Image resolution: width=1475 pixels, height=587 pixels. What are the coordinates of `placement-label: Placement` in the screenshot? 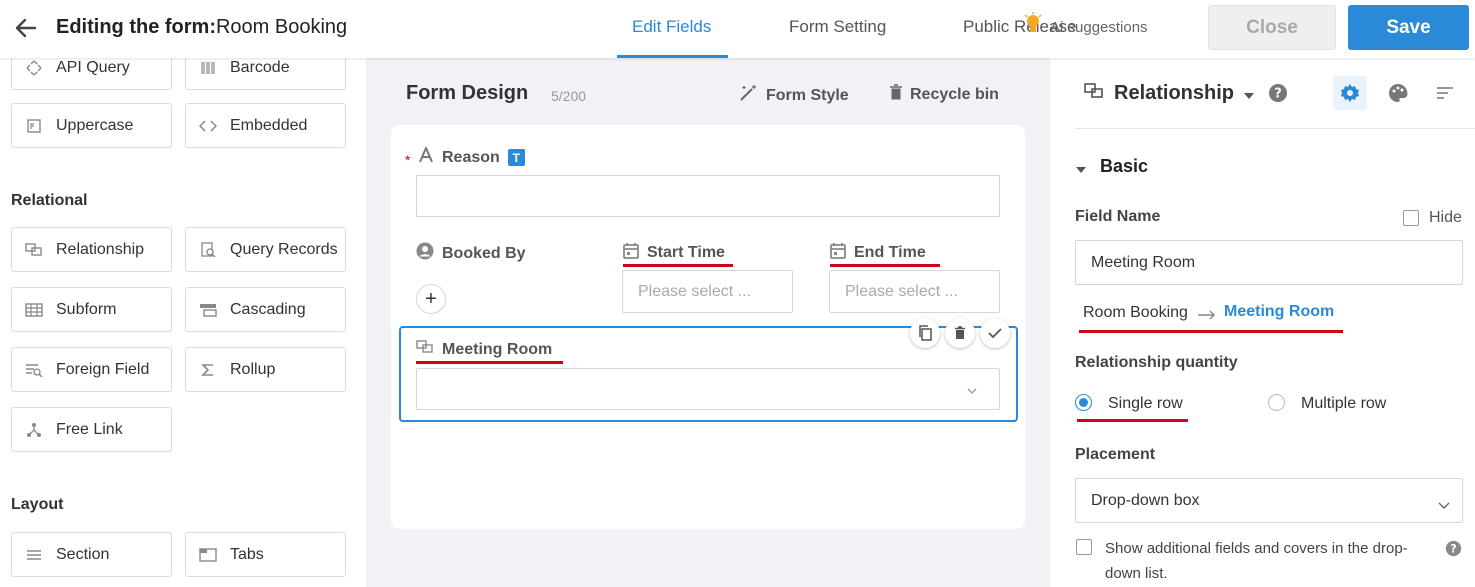 It's located at (1115, 454).